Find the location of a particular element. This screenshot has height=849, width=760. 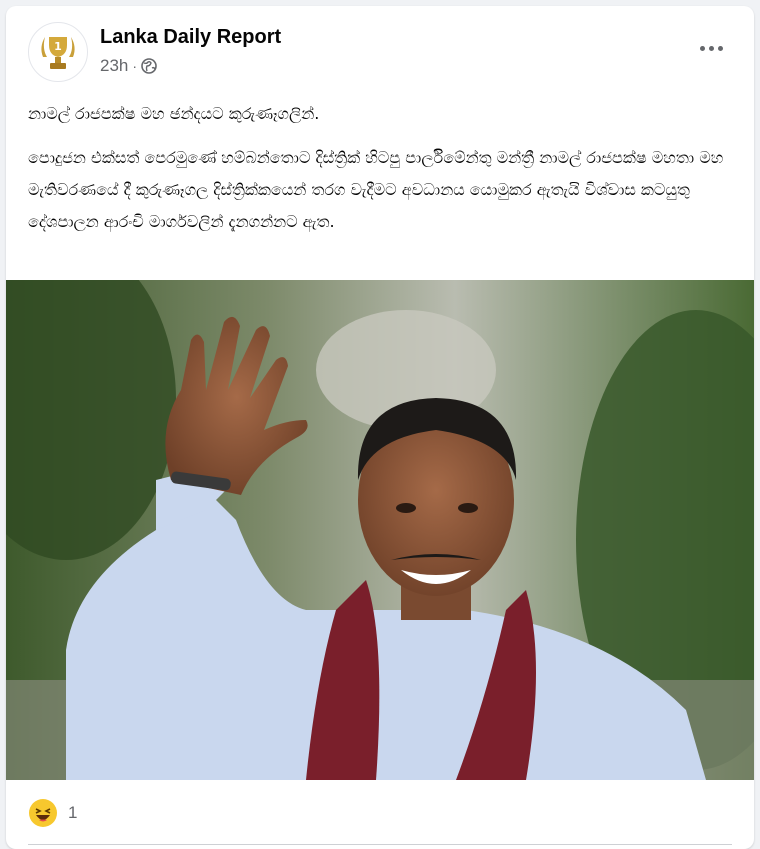

haha-reaction-icon is located at coordinates (43, 813).